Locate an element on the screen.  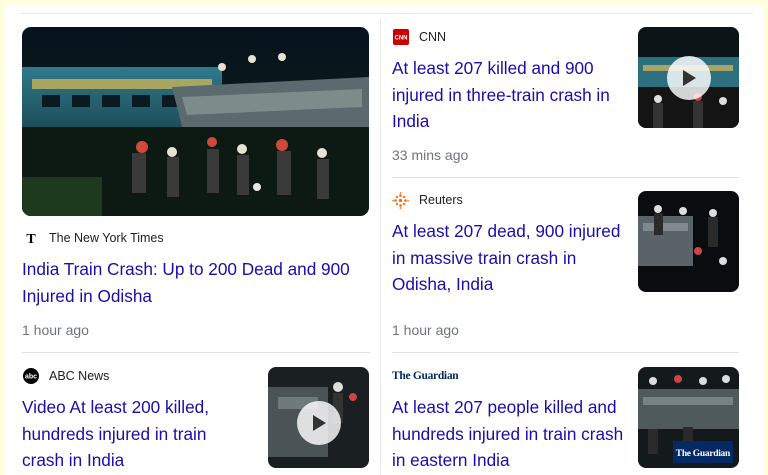
guardian-source: The Guardian is located at coordinates (508, 376).